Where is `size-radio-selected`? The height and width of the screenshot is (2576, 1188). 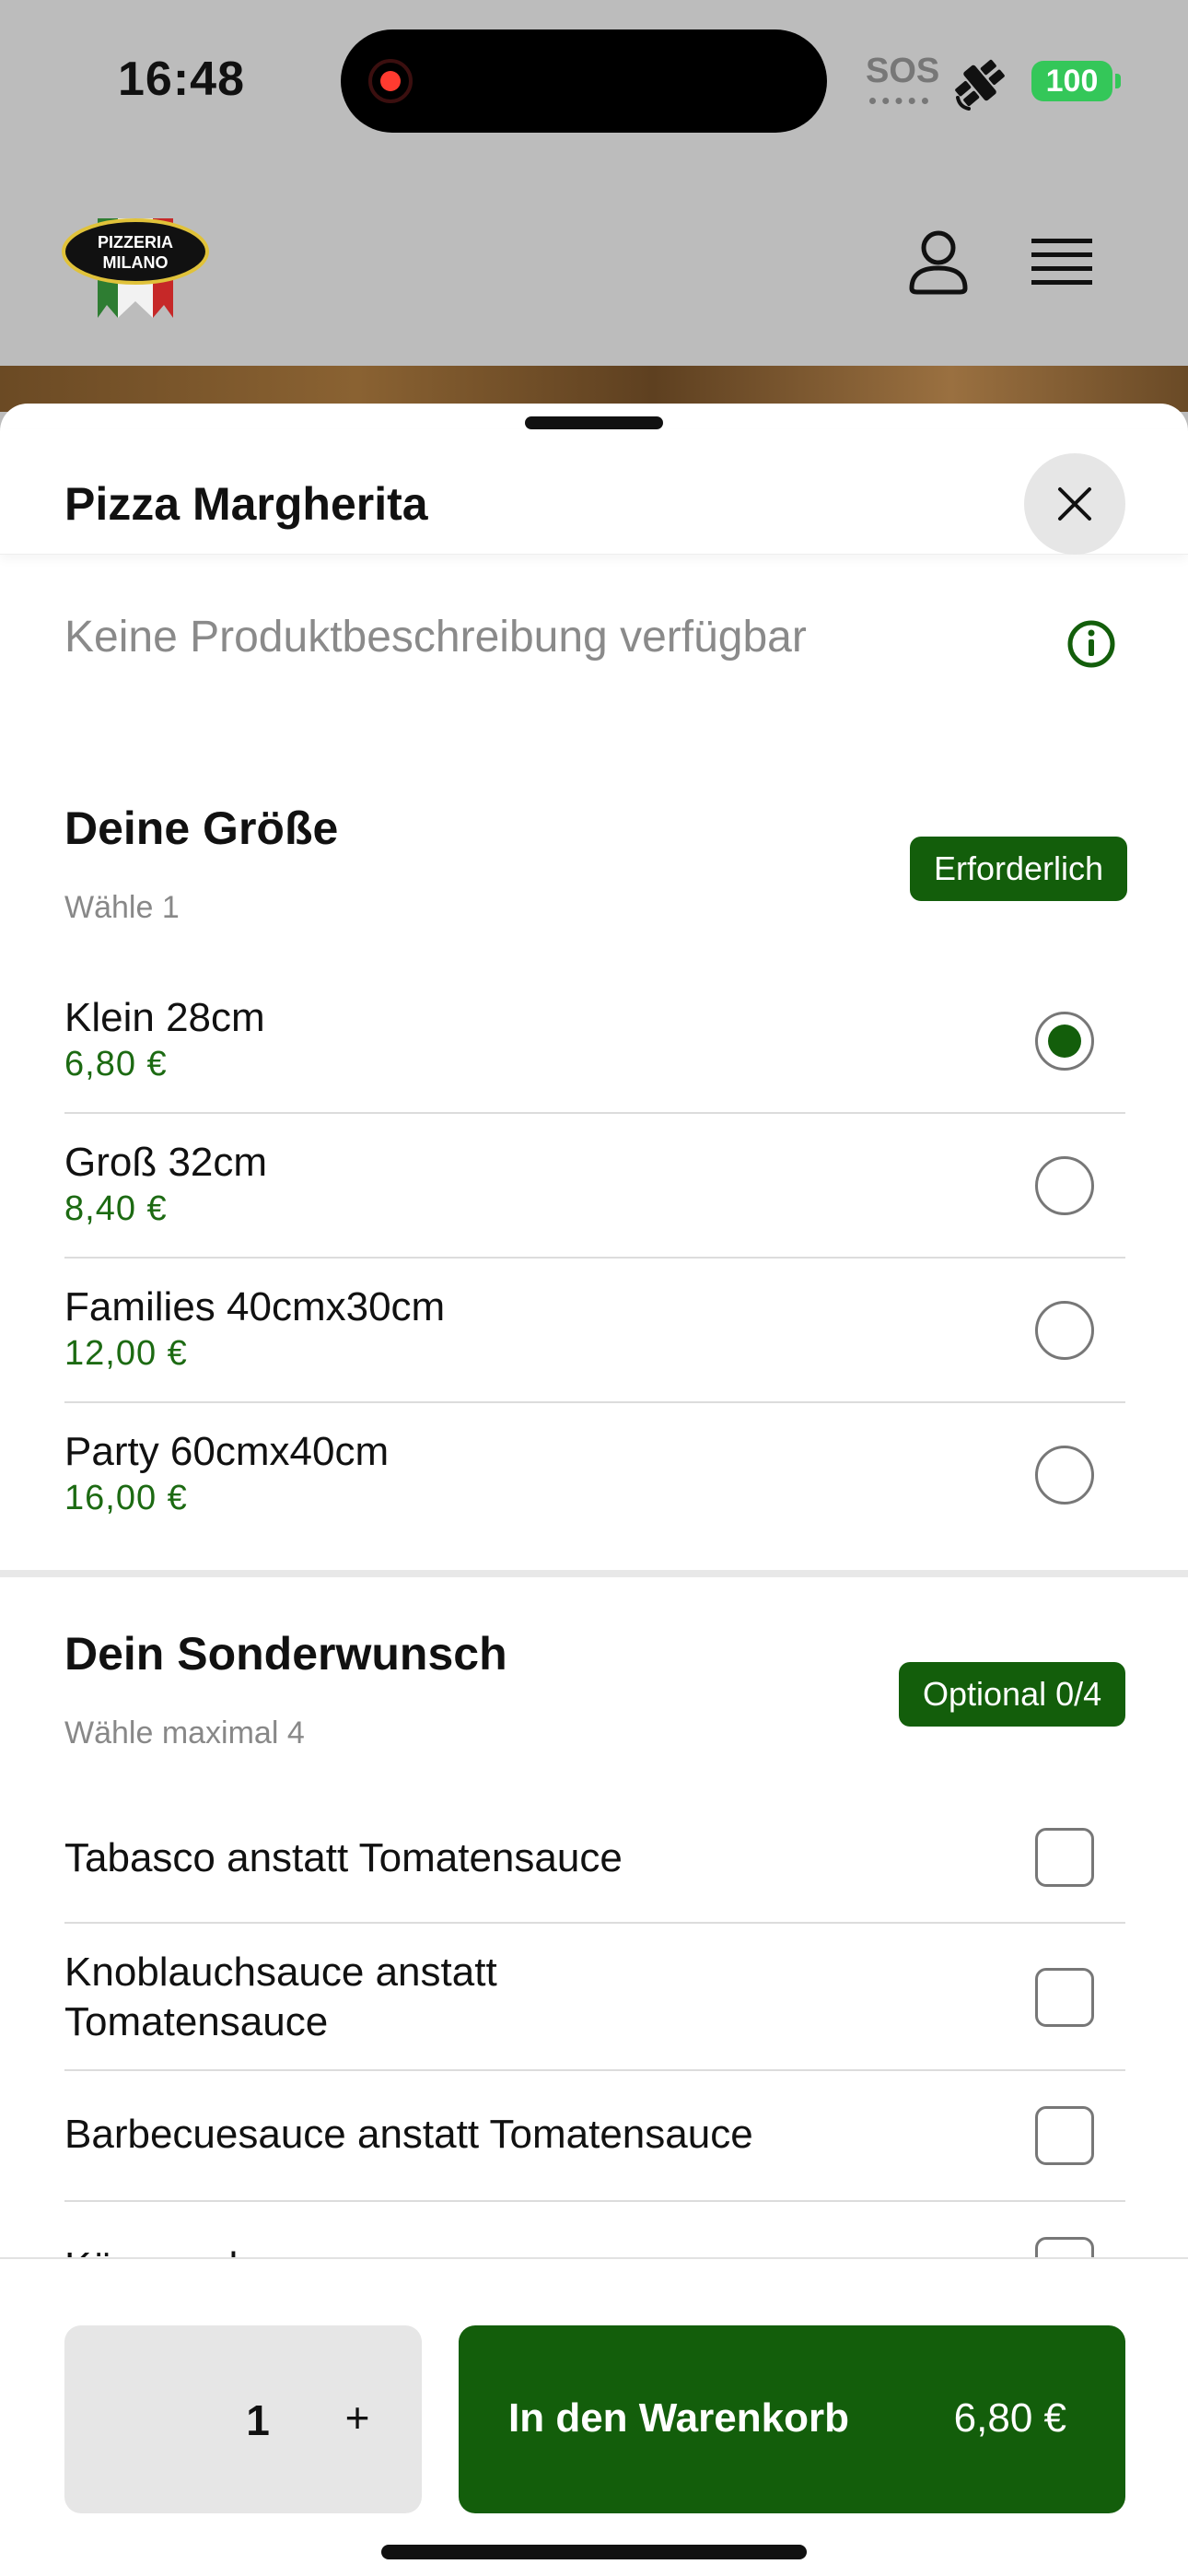 size-radio-selected is located at coordinates (1064, 1041).